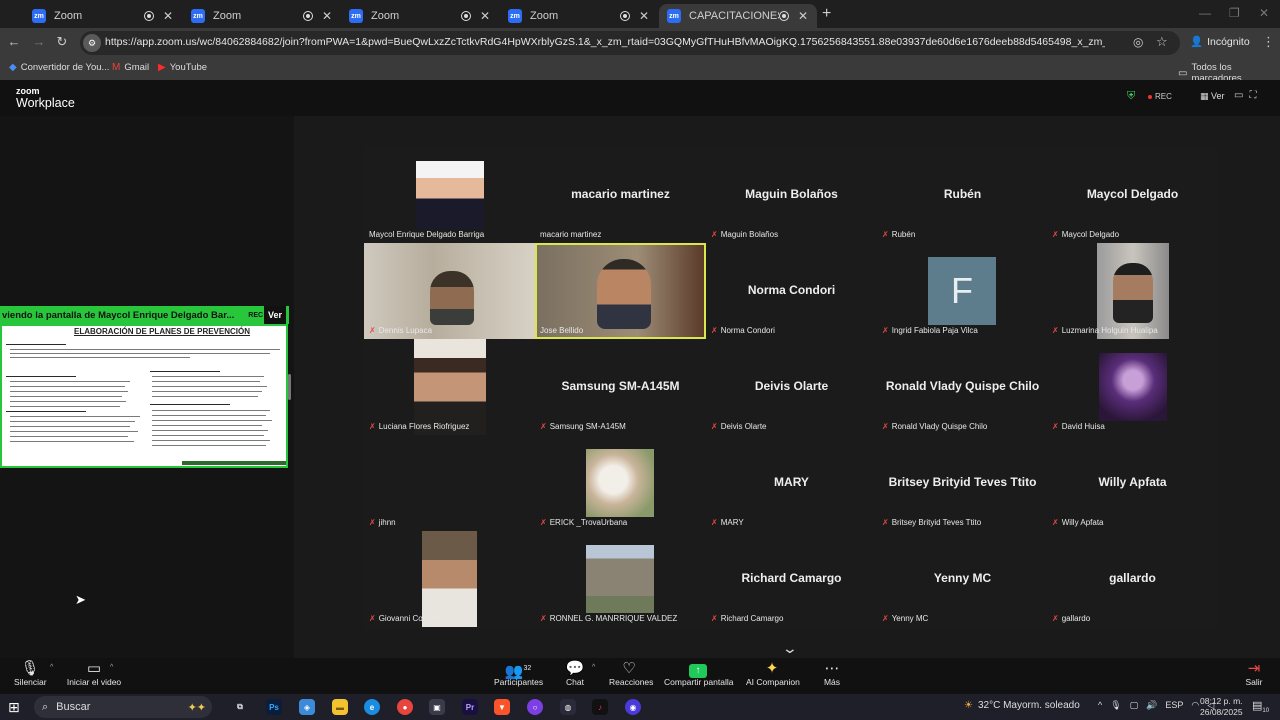  Describe the element at coordinates (568, 707) in the screenshot. I see `app-icon: ◍` at that location.